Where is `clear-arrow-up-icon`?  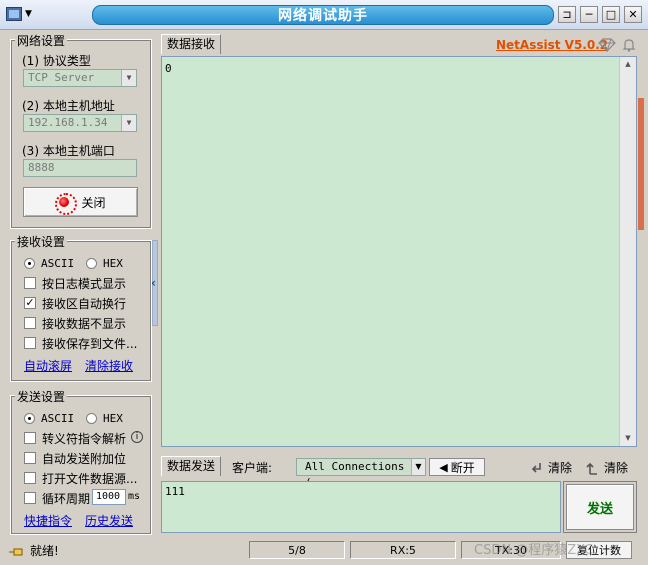 clear-arrow-up-icon is located at coordinates (591, 468).